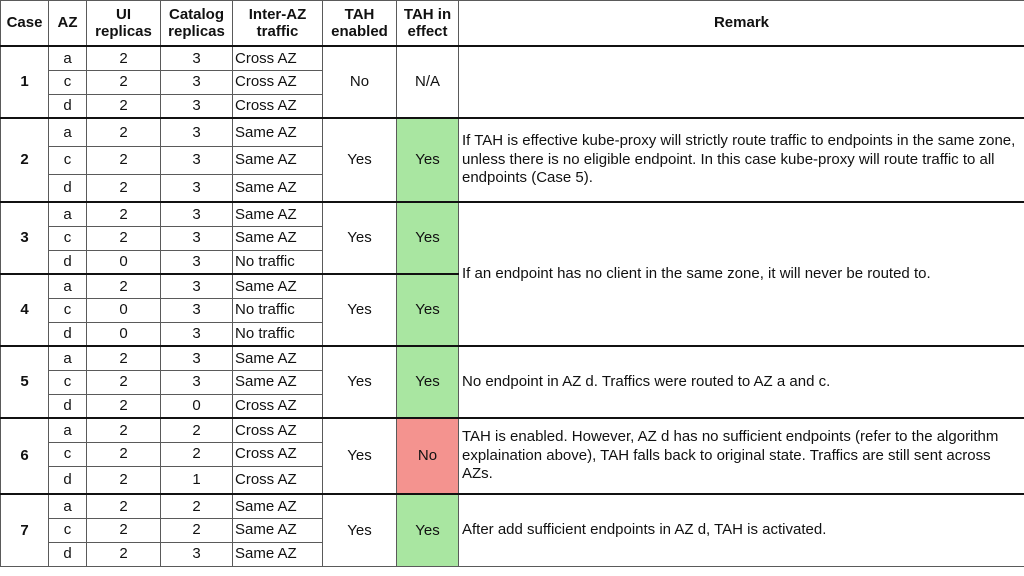 Image resolution: width=1024 pixels, height=576 pixels. Describe the element at coordinates (196, 406) in the screenshot. I see `catalog-replicas-cell: 0` at that location.